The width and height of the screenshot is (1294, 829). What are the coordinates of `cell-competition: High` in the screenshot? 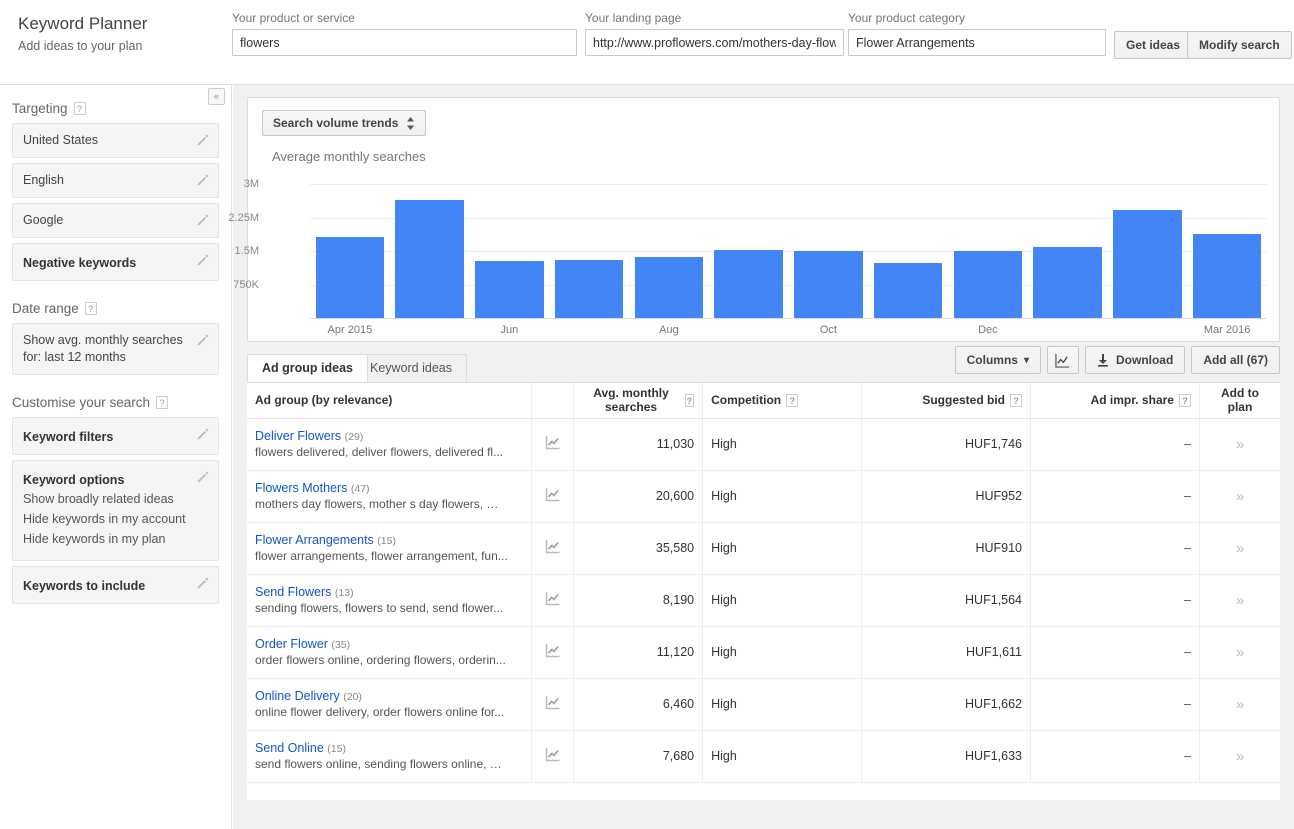 It's located at (782, 652).